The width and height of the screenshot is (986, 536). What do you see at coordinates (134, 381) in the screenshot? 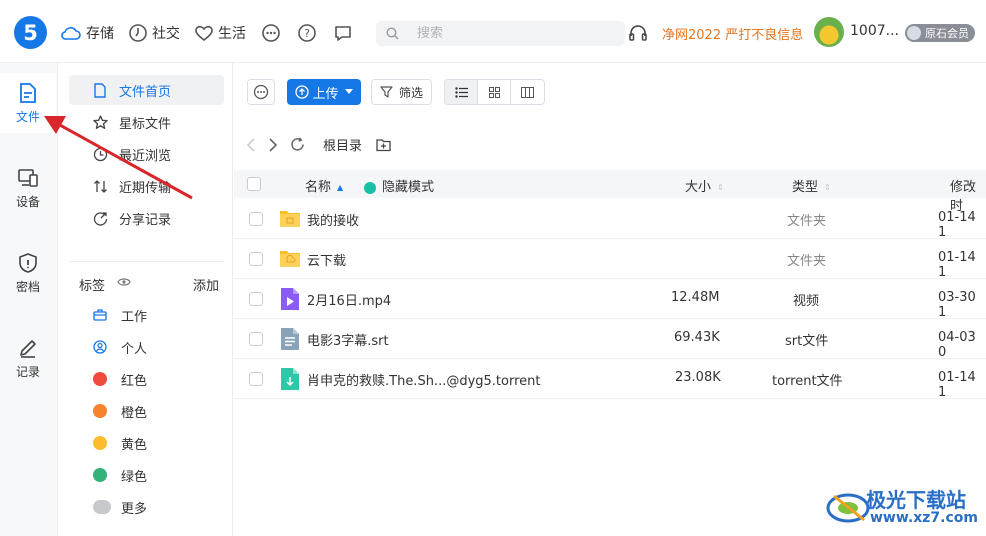
I see `tag-label: 红色` at bounding box center [134, 381].